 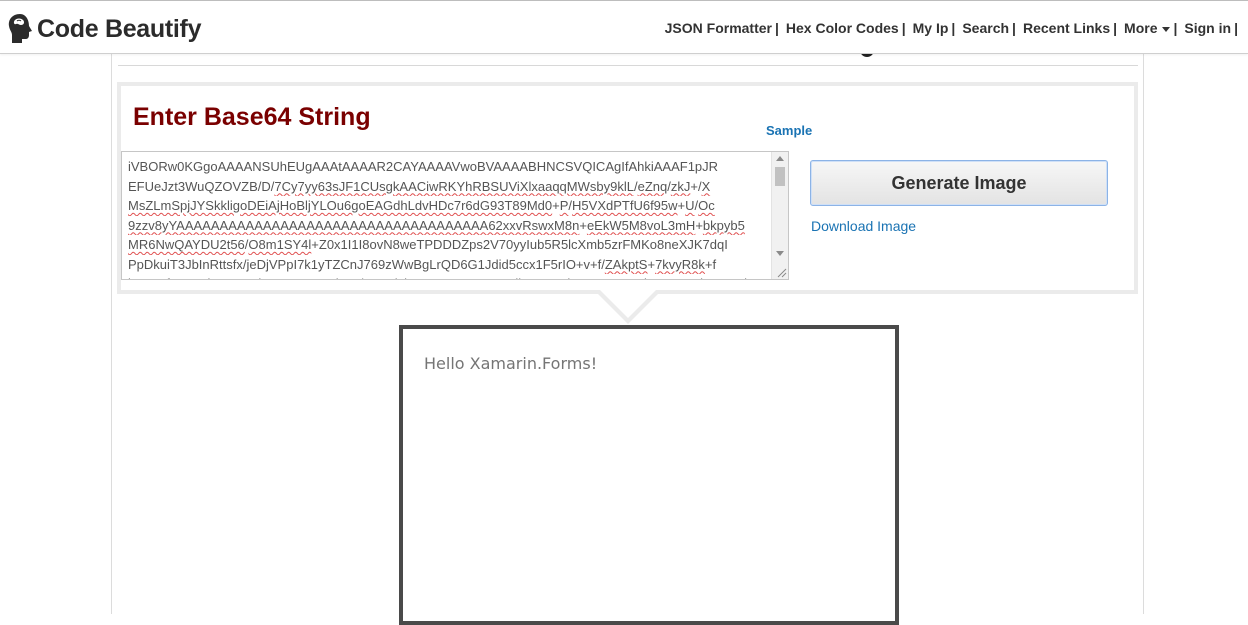 What do you see at coordinates (119, 28) in the screenshot?
I see `logo-text: Code Beautify` at bounding box center [119, 28].